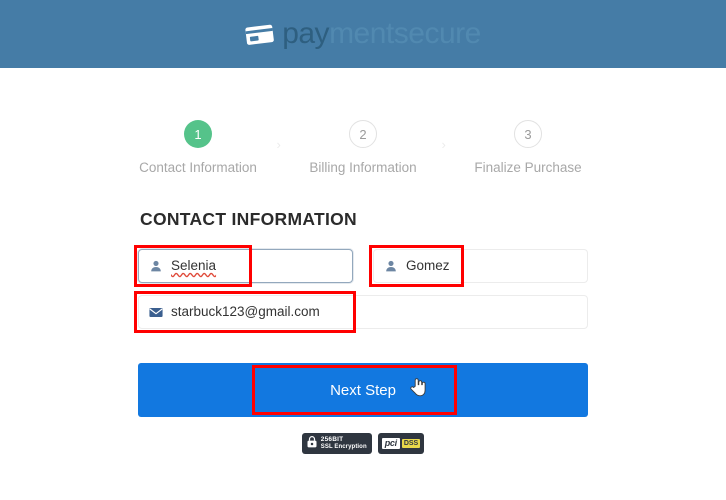  What do you see at coordinates (306, 33) in the screenshot?
I see `brand-name-primary: pay` at bounding box center [306, 33].